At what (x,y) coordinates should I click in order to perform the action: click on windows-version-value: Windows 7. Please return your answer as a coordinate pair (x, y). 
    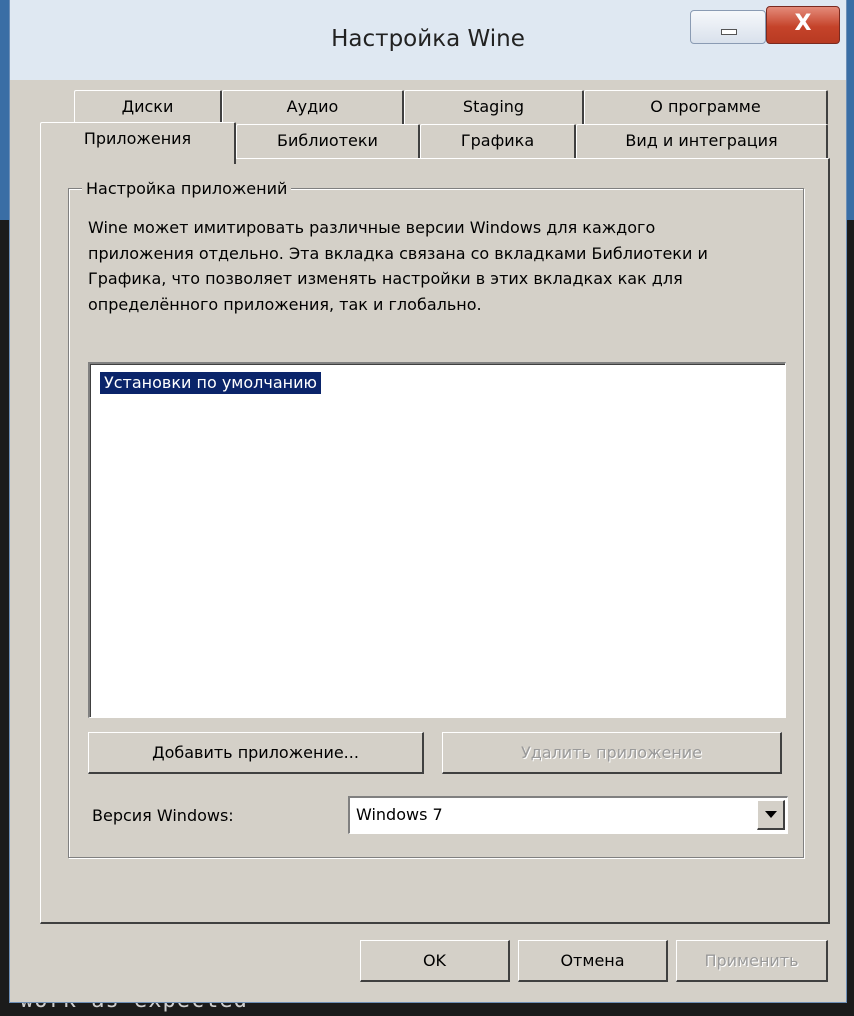
    Looking at the image, I should click on (399, 814).